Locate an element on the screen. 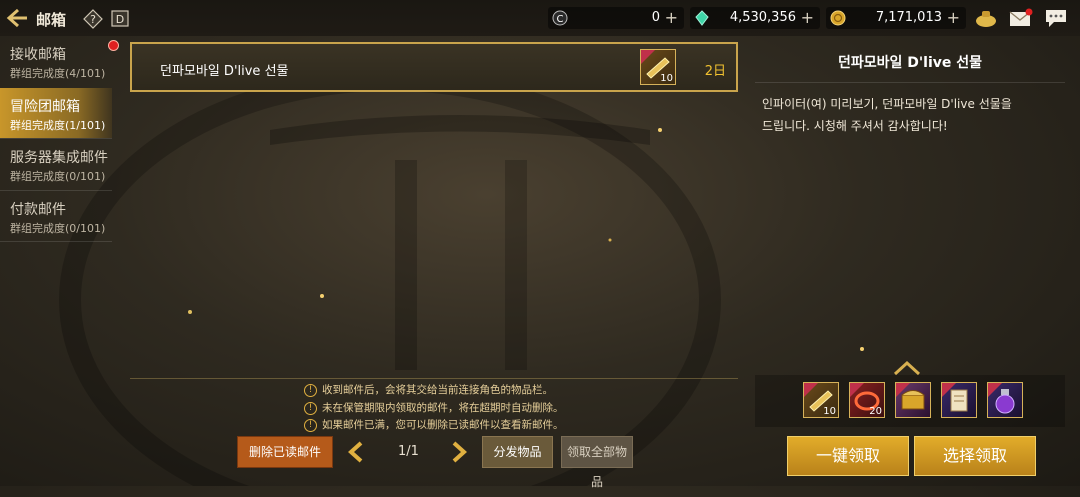  top-bar: 邮箱 ? D C 0 + 4,530,356 + 7,171,013 + is located at coordinates (540, 18).